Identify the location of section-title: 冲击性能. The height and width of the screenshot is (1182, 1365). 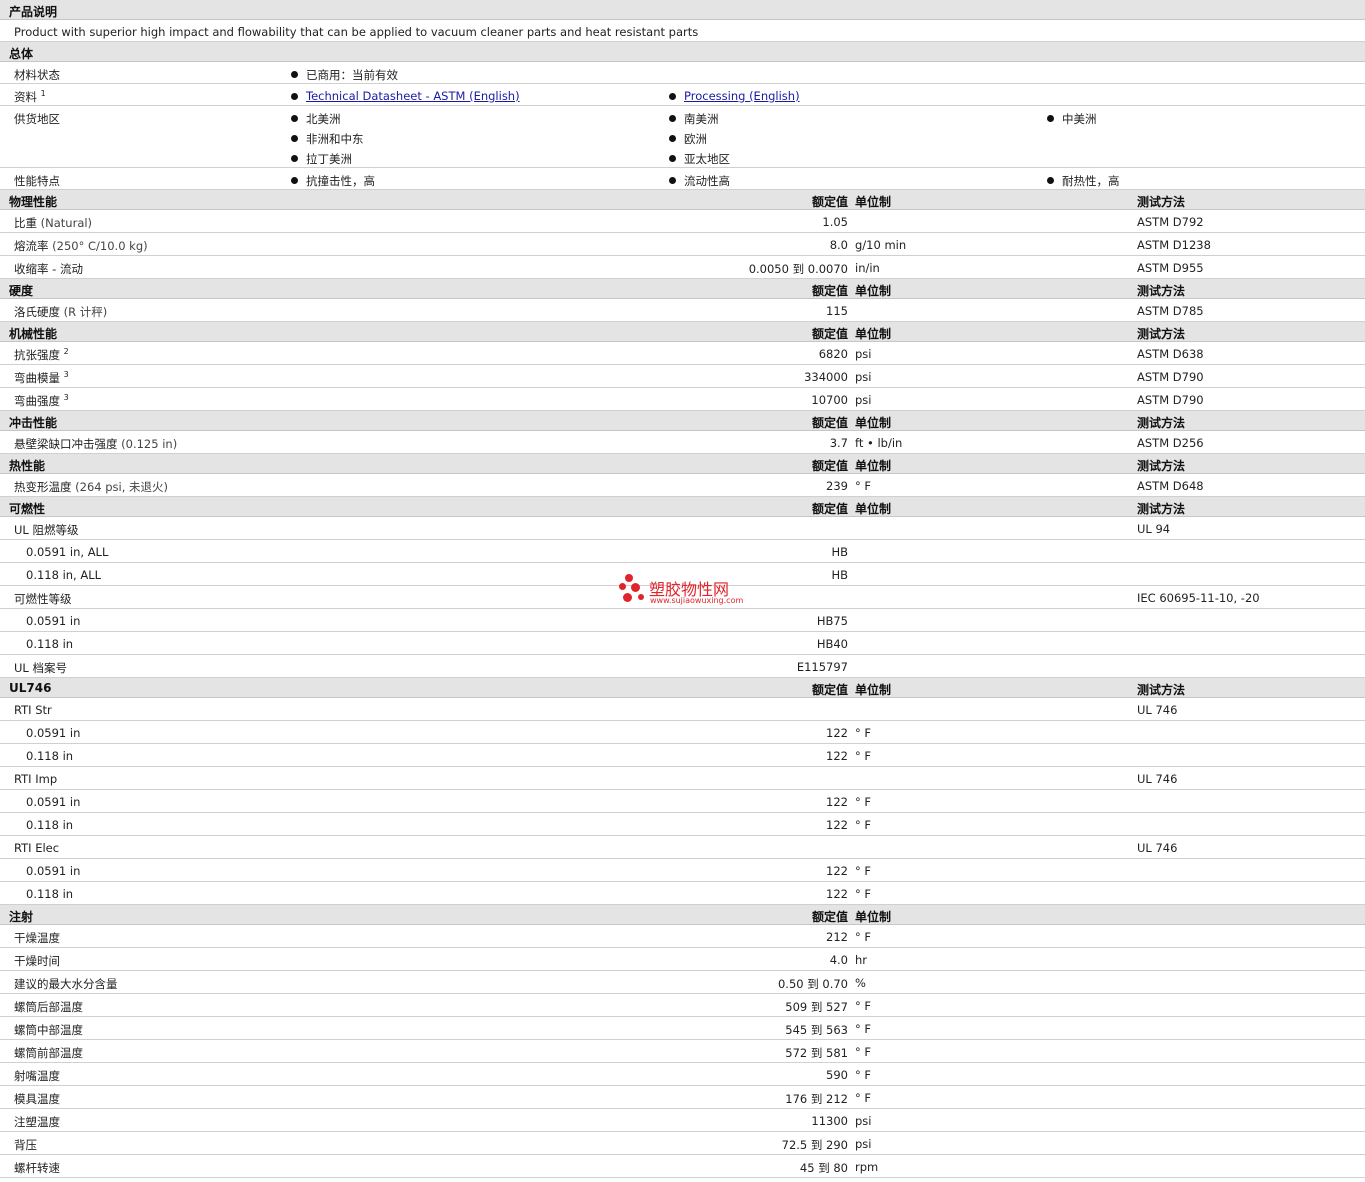
(33, 423).